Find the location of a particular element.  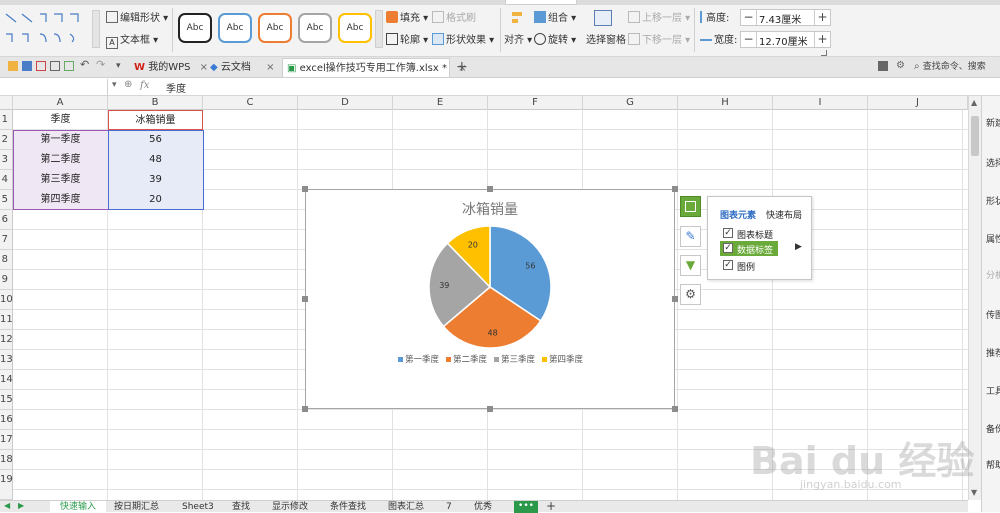

sheet-tab: 按日期汇总 is located at coordinates (136, 507).